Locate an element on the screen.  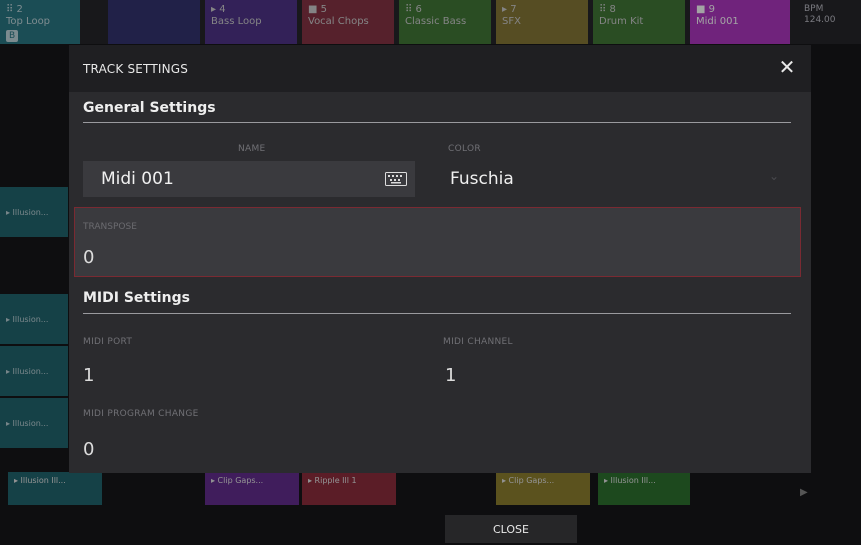
close-icon: ✕ is located at coordinates (787, 67).